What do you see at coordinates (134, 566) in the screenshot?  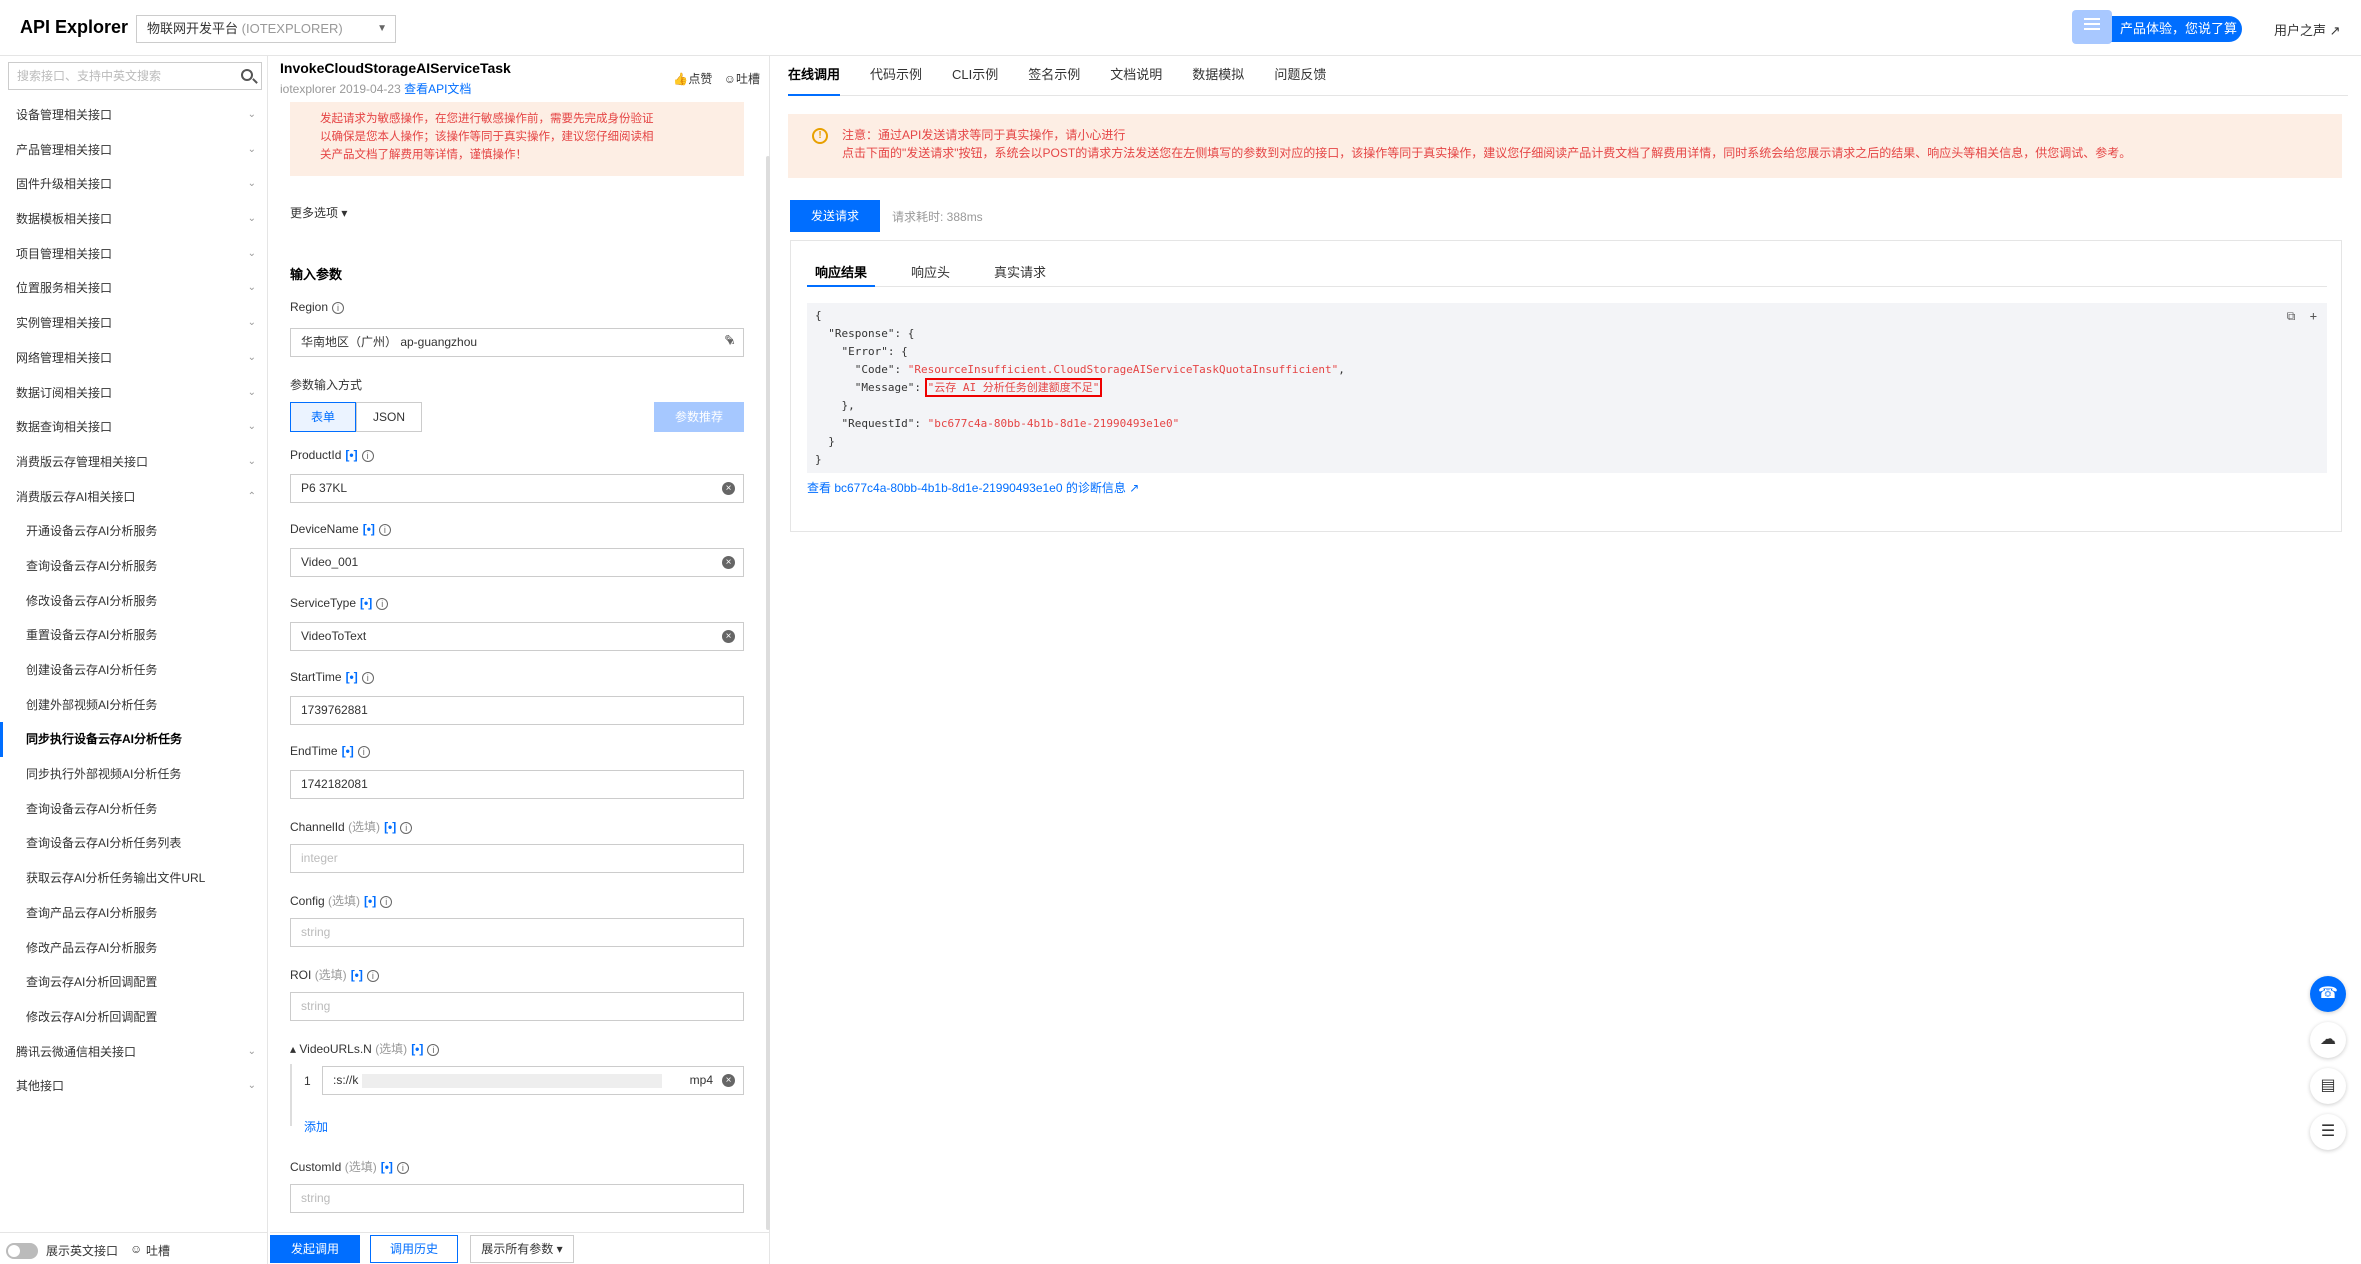 I see `sidebar-subitem: 查询设备云存AI分析服务` at bounding box center [134, 566].